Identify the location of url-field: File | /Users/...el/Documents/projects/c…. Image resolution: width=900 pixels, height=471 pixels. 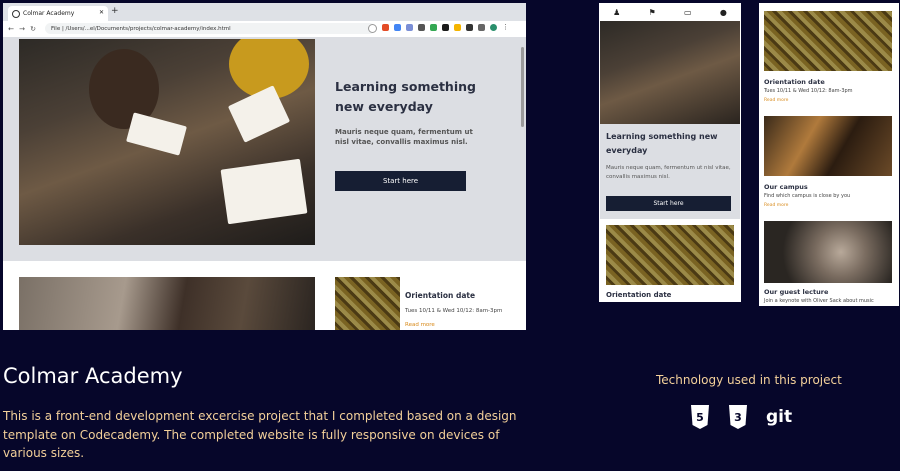
(210, 28).